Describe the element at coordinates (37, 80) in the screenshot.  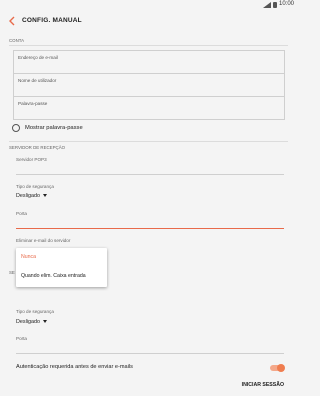
I see `username-field-label: Nome de utilizador` at that location.